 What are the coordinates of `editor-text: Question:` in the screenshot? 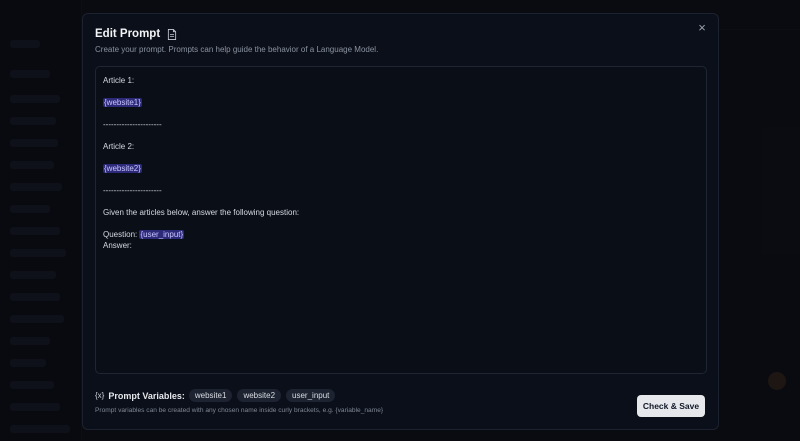 It's located at (121, 234).